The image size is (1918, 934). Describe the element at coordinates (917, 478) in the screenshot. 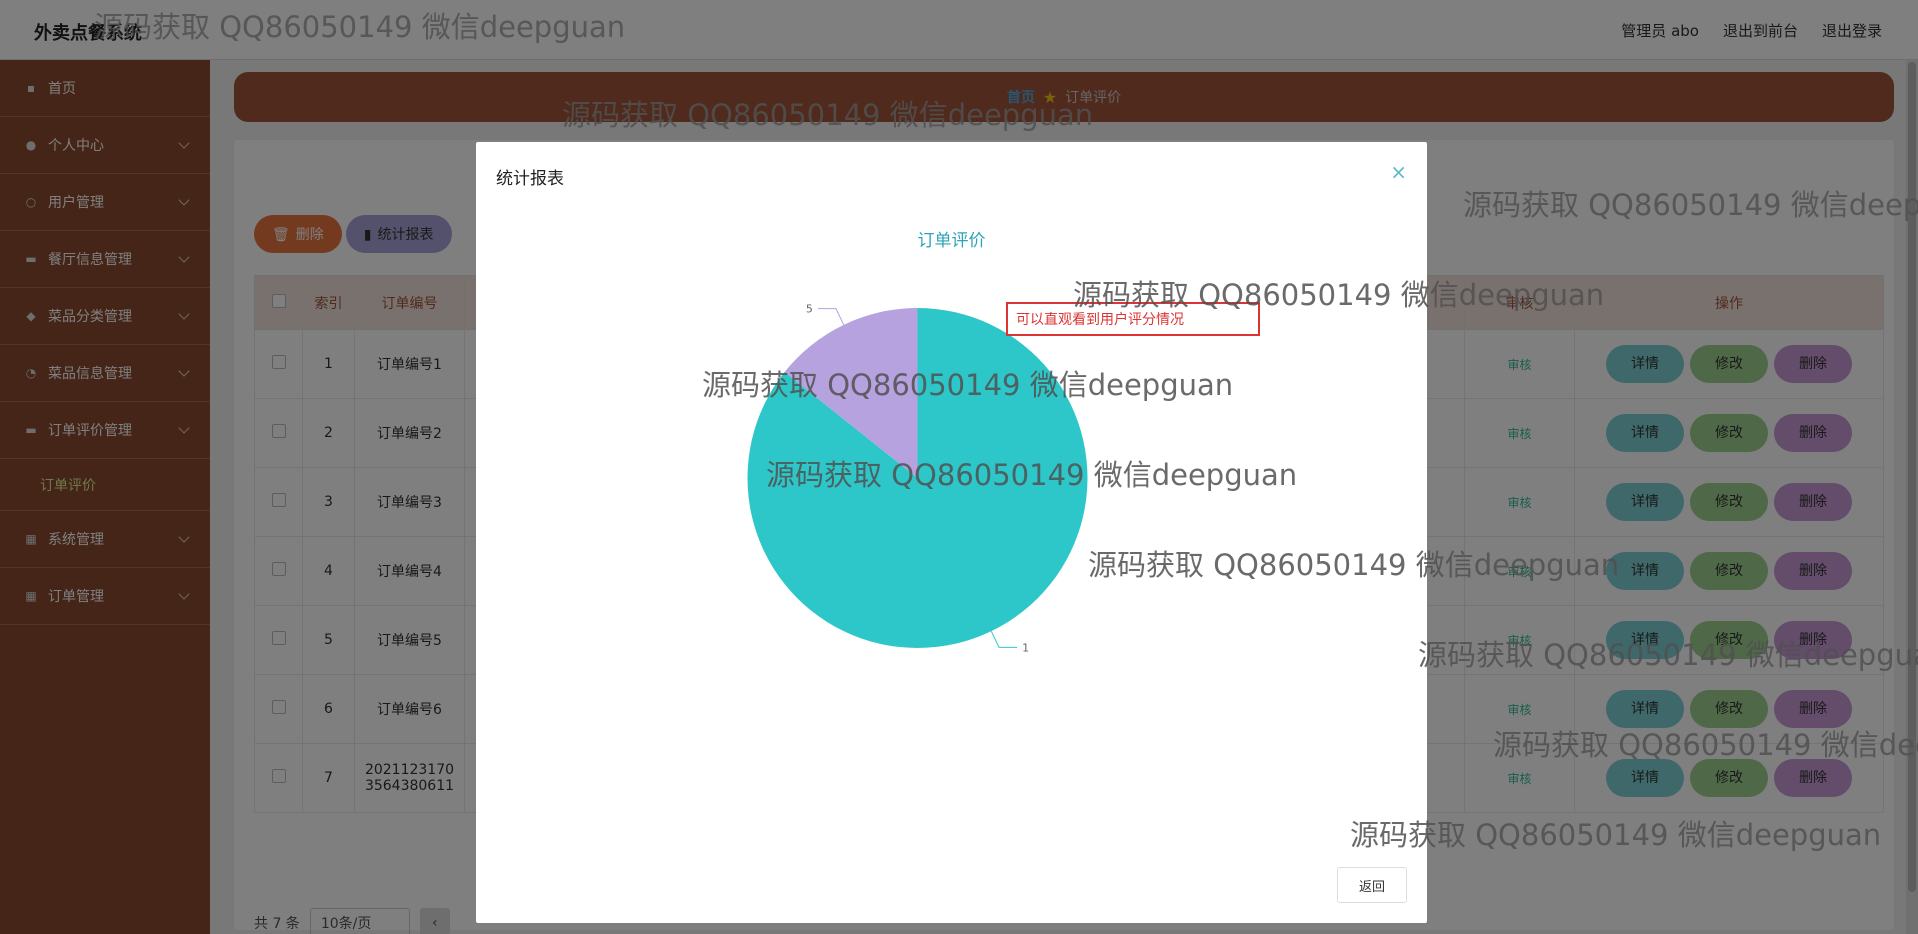

I see `pie-chart: 15` at that location.